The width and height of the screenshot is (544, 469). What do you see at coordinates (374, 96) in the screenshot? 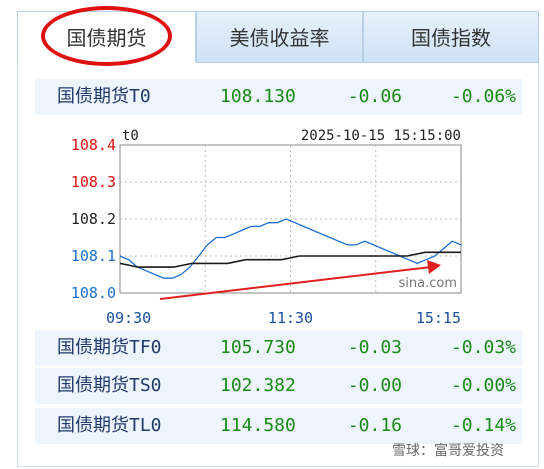
I see `quote-change: -0.06` at bounding box center [374, 96].